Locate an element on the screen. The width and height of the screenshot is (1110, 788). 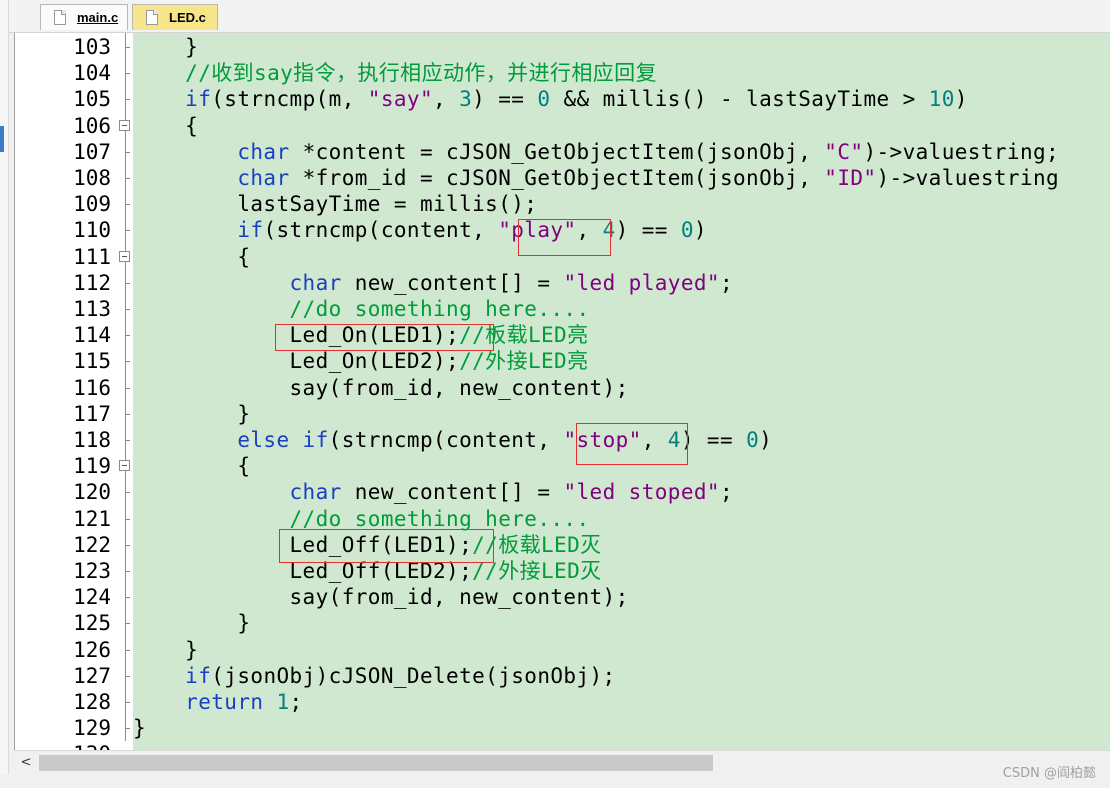
line-number: 120 is located at coordinates (92, 492).